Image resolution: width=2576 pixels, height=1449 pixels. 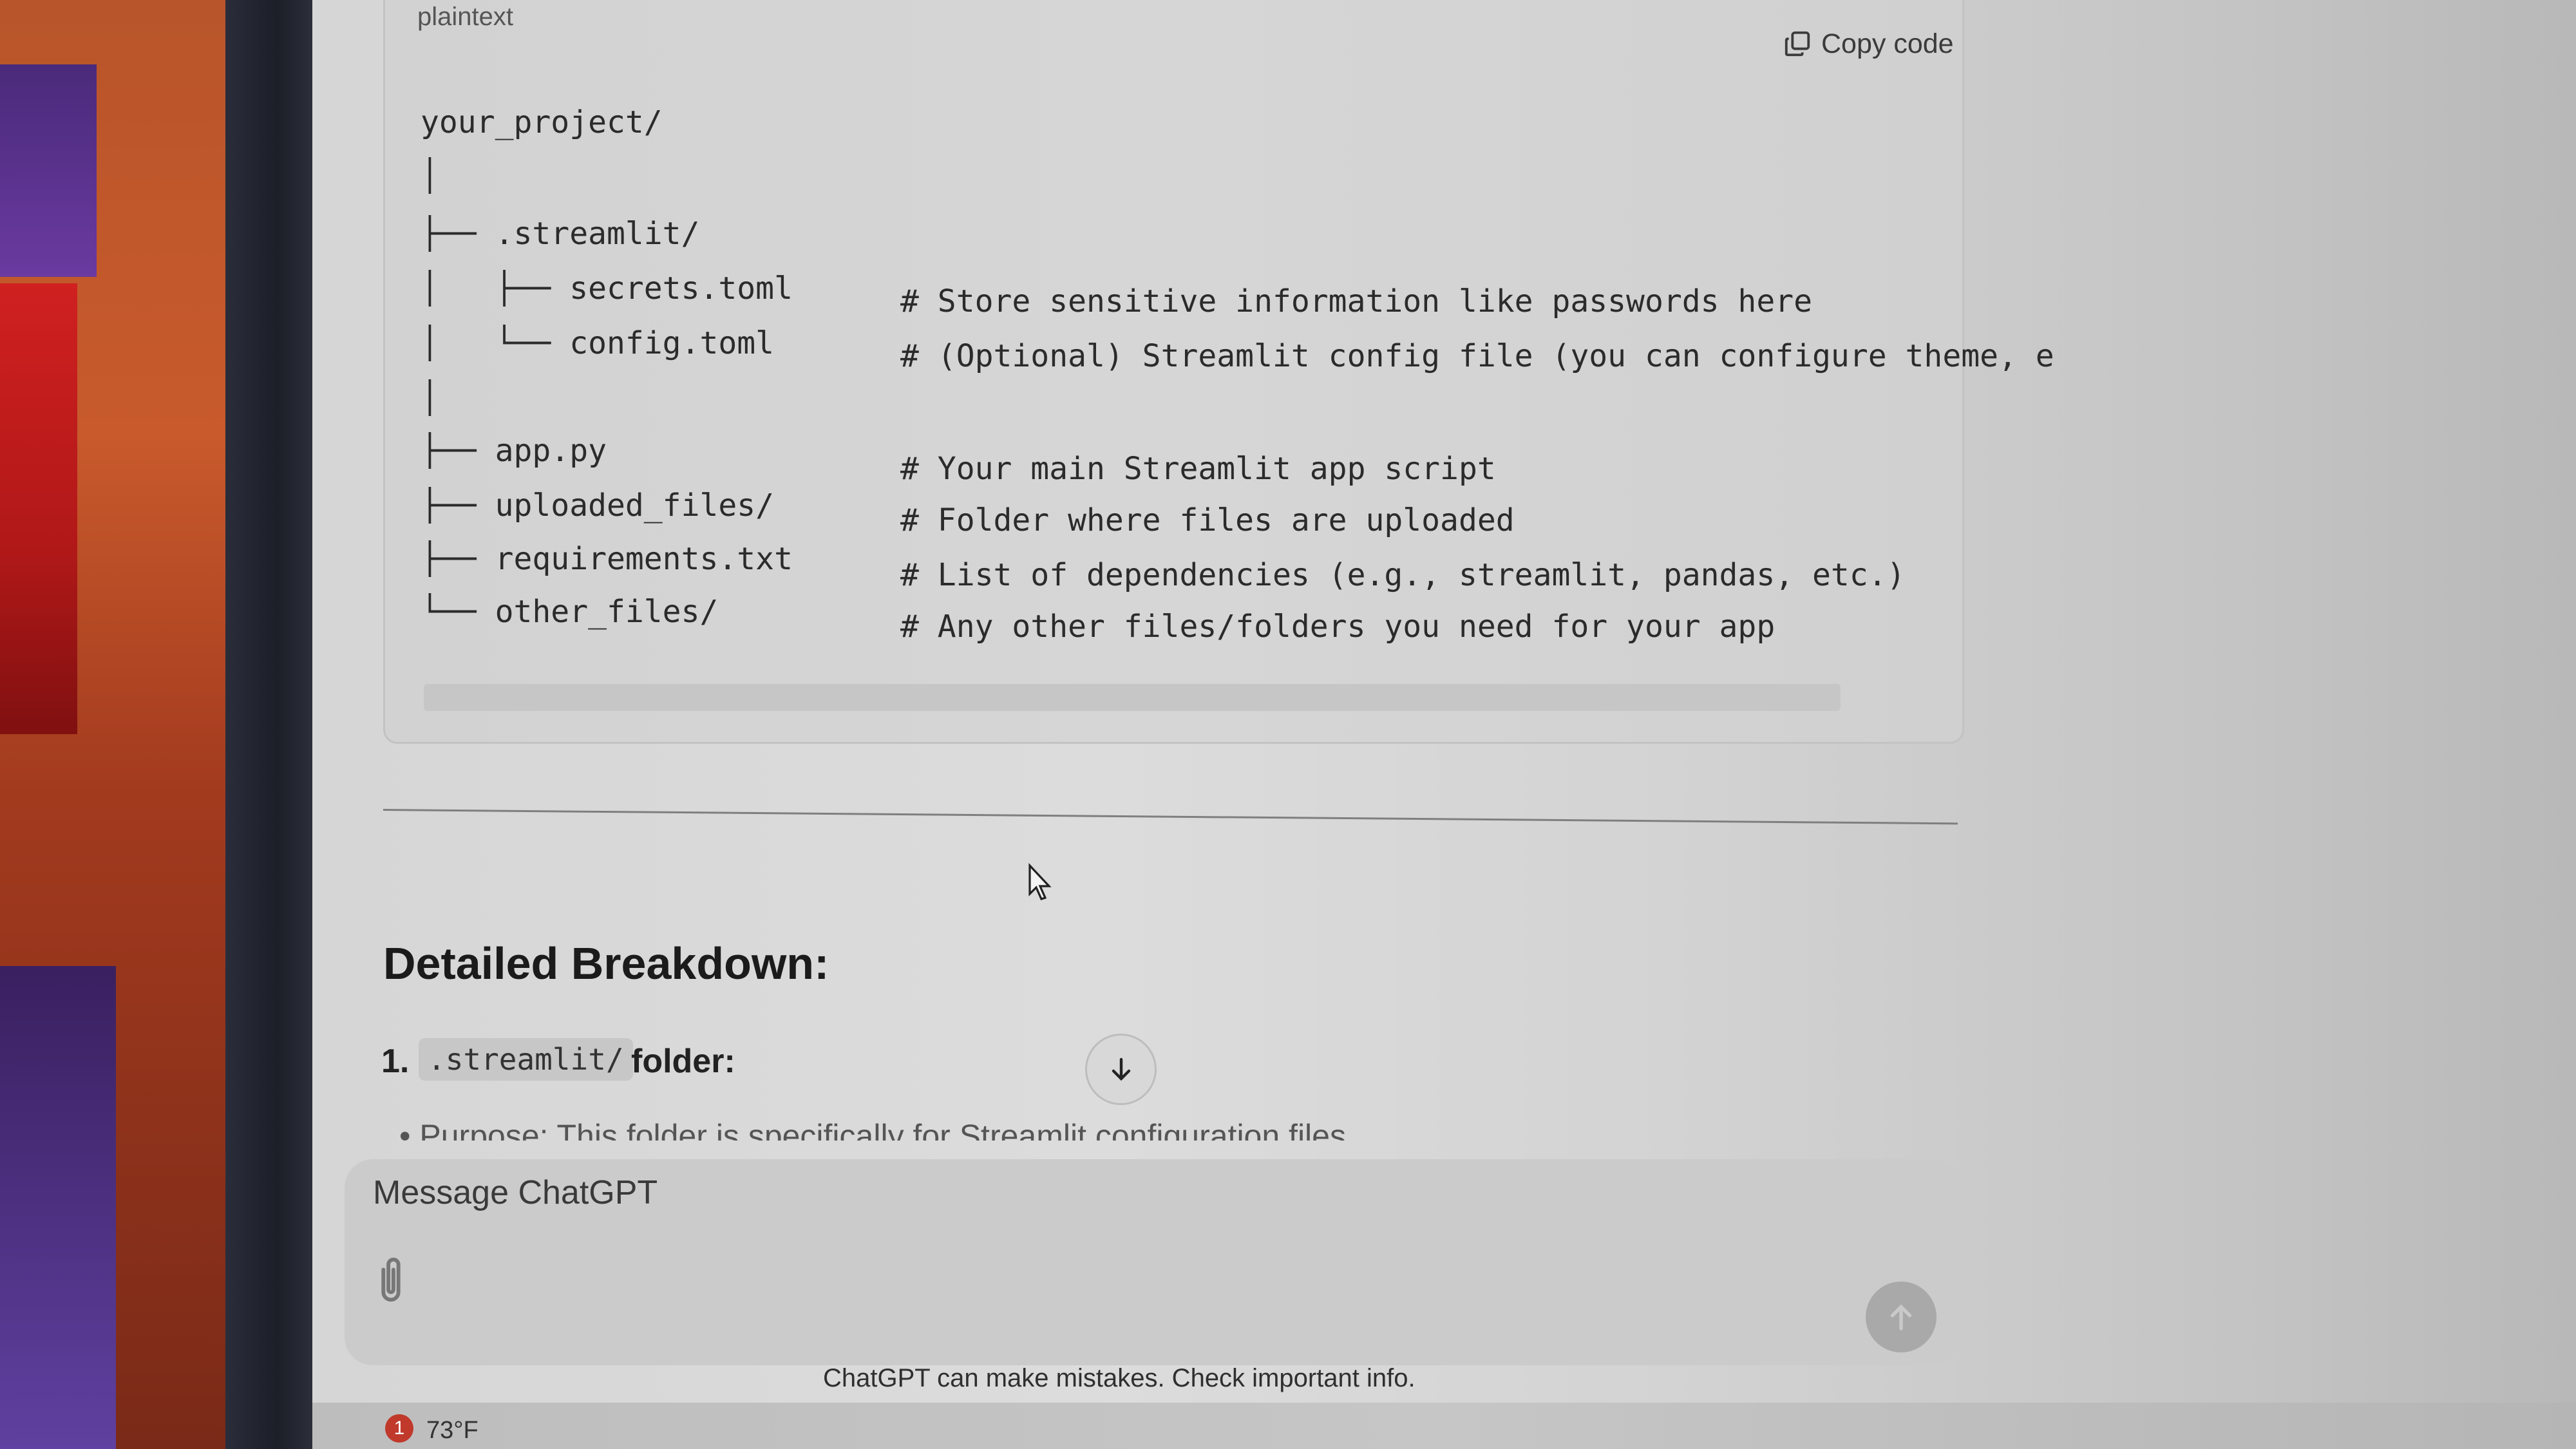 I want to click on weather-widget: 73°F, so click(x=452, y=1430).